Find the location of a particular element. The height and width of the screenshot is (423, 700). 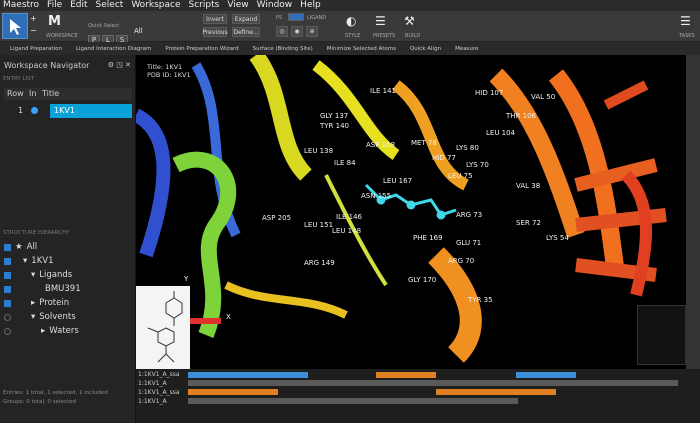

label-leu167: LEU 167 is located at coordinates (397, 181).